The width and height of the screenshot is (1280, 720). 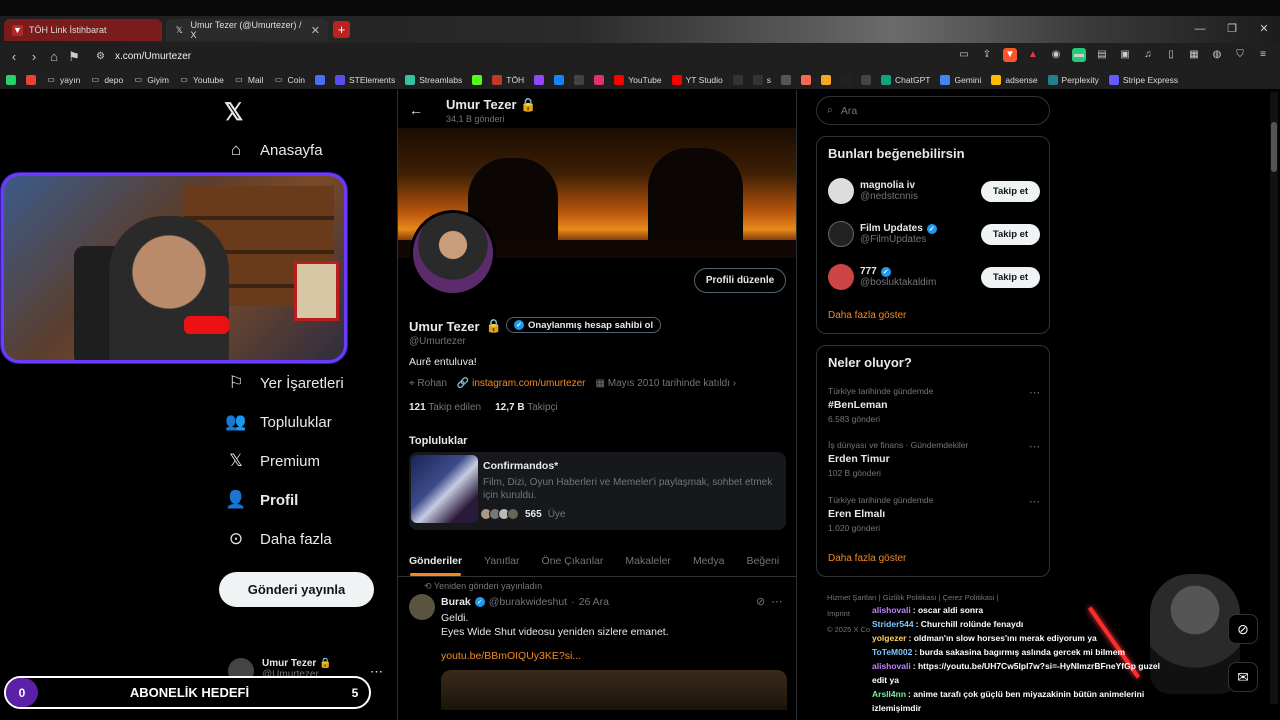 I want to click on tweet-date: 26 Ara, so click(x=594, y=602).